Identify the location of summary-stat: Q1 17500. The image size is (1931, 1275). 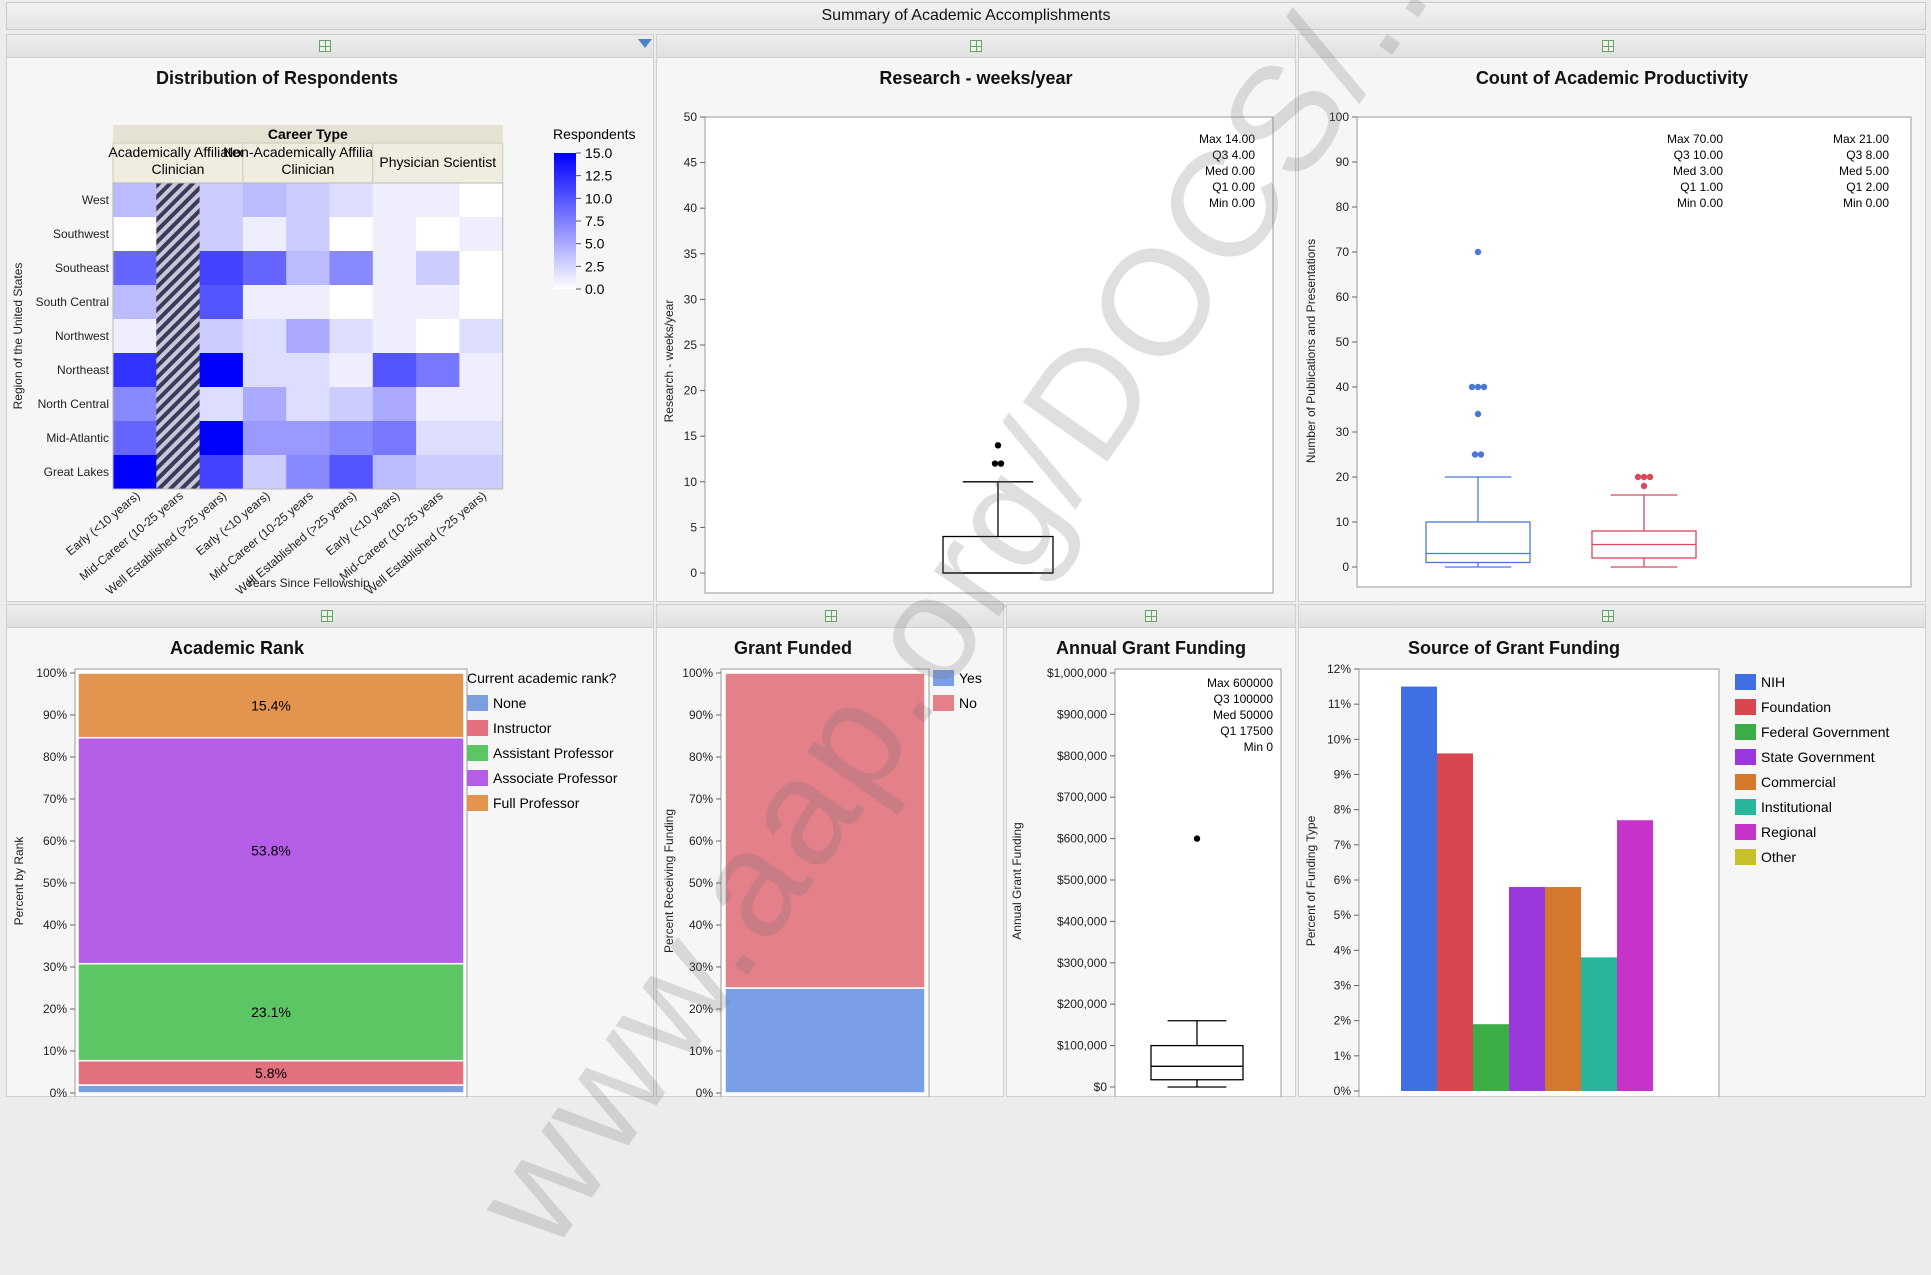
(1246, 731).